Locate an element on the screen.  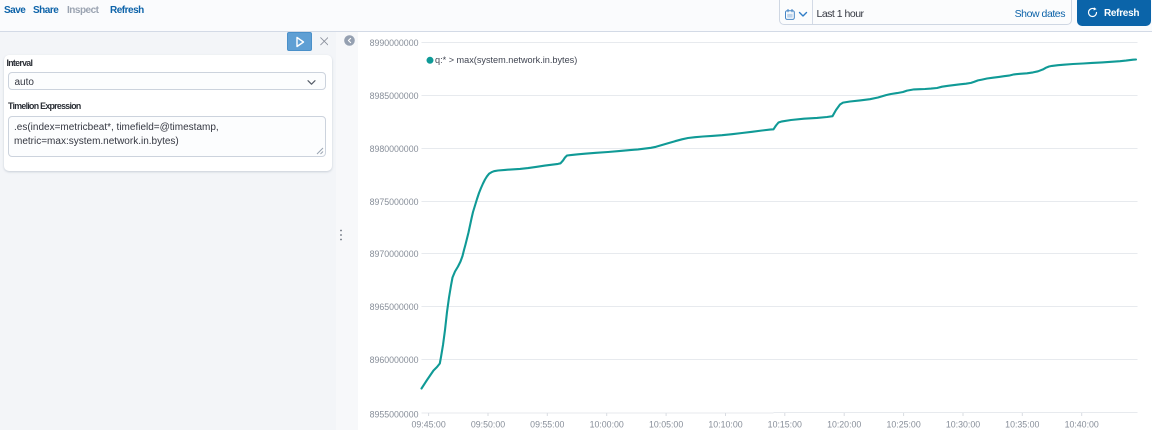
svg-text: 09:50:00 is located at coordinates (488, 424).